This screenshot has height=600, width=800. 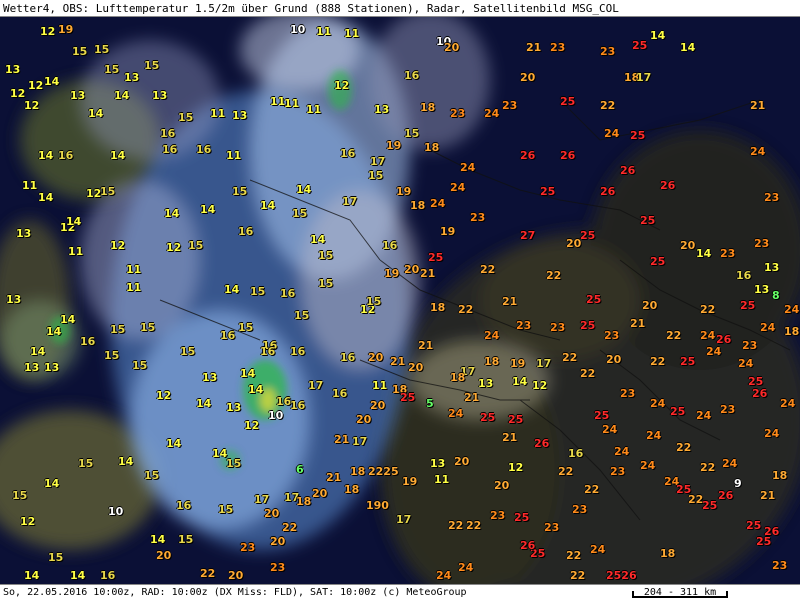 What do you see at coordinates (680, 592) in the screenshot?
I see `scale-bar: 204 - 311 km` at bounding box center [680, 592].